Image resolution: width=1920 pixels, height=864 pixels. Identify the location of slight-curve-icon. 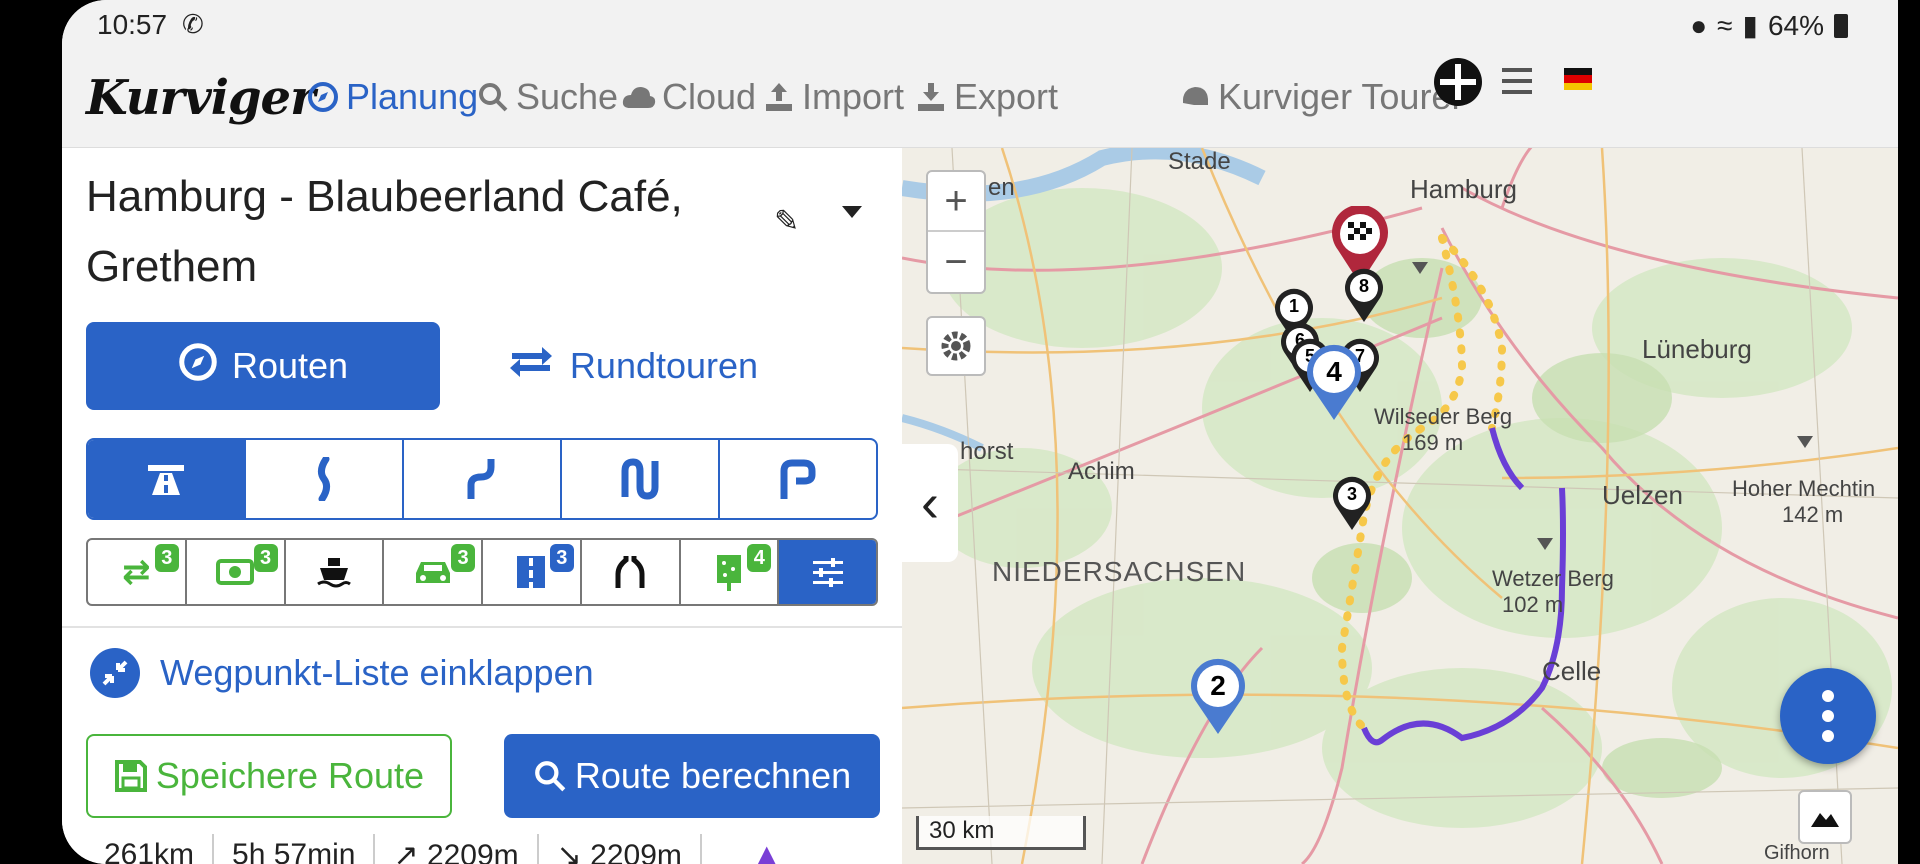
(324, 479).